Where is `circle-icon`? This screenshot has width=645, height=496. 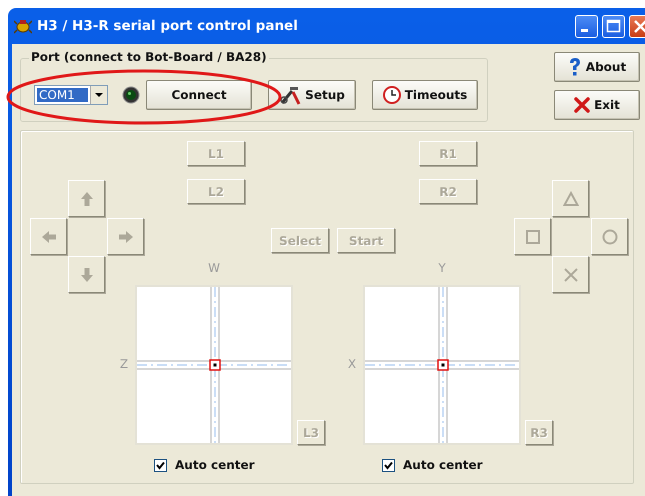 circle-icon is located at coordinates (610, 236).